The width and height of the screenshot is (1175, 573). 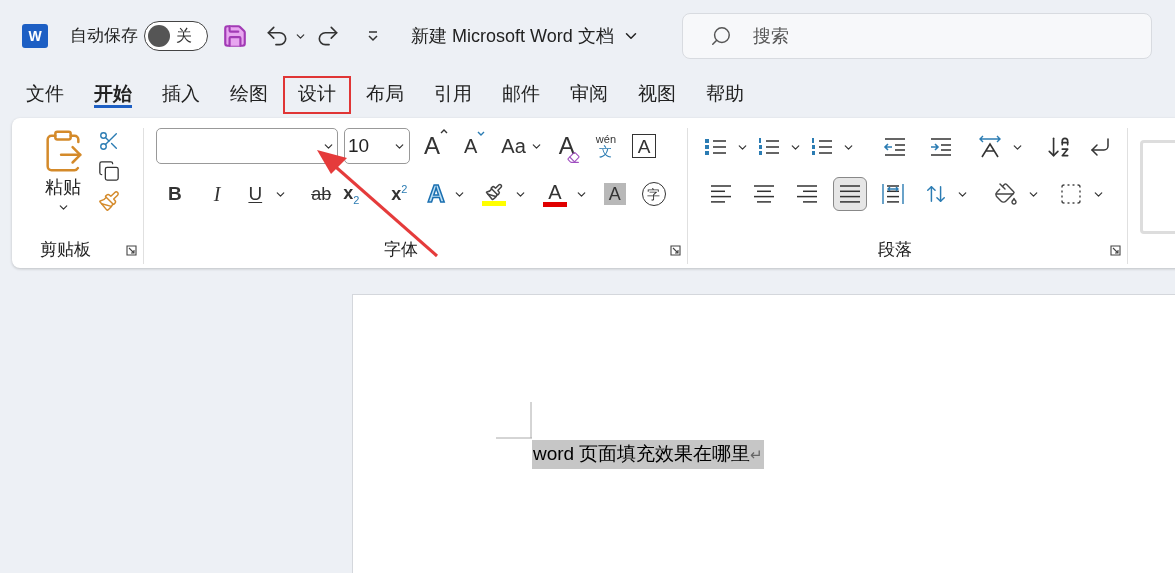 I want to click on ribbon-tab: 审阅, so click(x=589, y=95).